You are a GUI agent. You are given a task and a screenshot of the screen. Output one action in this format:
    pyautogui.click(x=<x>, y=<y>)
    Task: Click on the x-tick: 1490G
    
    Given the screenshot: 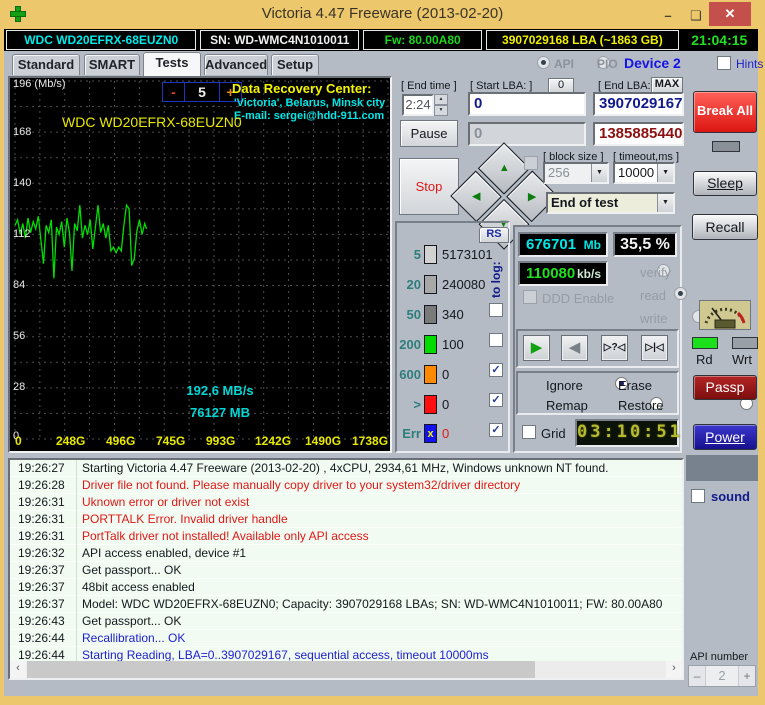 What is the action you would take?
    pyautogui.click(x=323, y=441)
    